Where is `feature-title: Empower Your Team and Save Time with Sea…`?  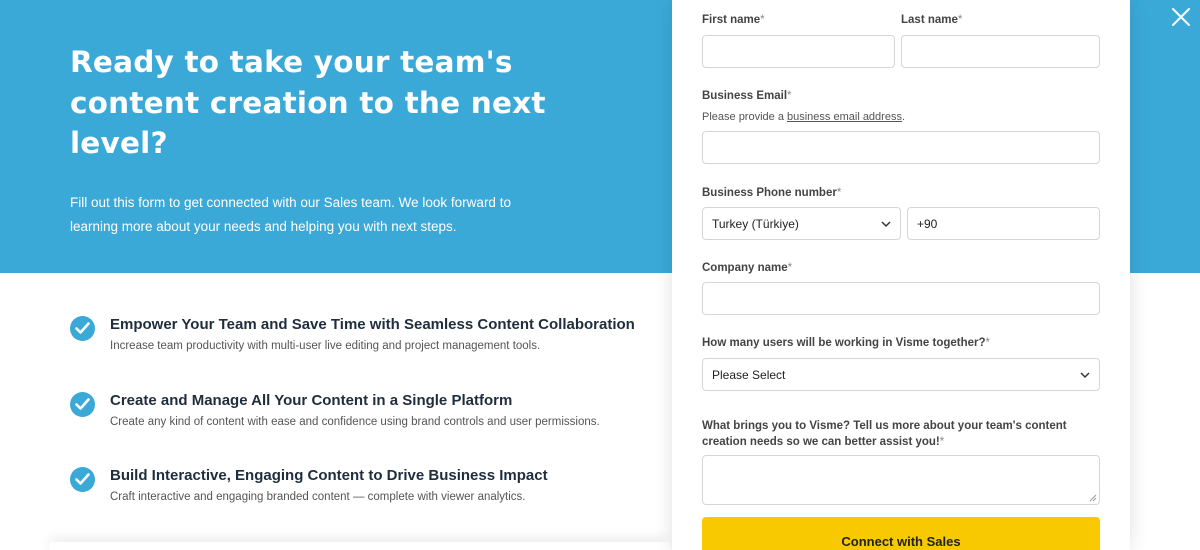 feature-title: Empower Your Team and Save Time with Sea… is located at coordinates (372, 324).